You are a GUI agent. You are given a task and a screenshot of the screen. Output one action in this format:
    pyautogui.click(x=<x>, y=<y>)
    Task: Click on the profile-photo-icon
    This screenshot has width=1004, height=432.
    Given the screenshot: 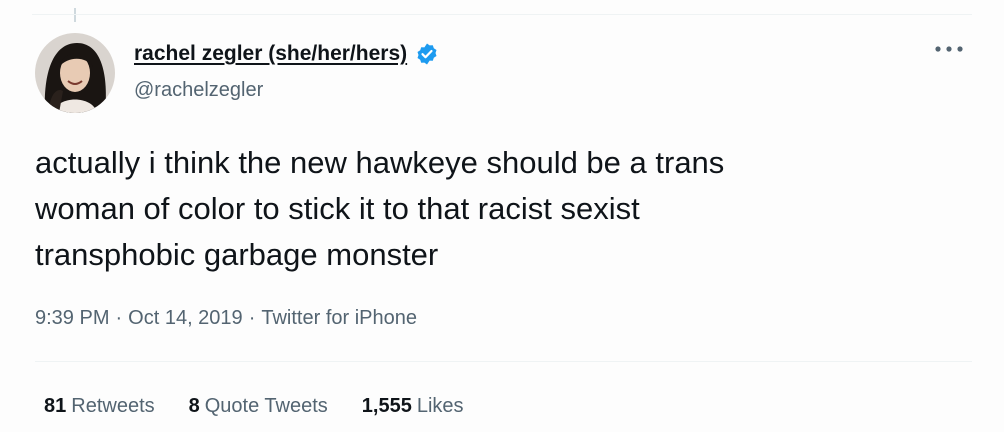 What is the action you would take?
    pyautogui.click(x=75, y=73)
    